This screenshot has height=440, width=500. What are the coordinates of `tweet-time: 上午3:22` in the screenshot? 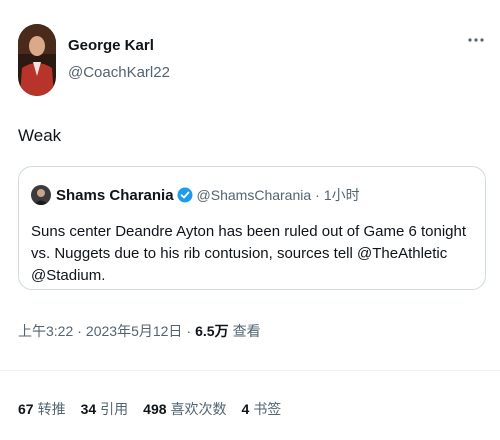 It's located at (45, 331).